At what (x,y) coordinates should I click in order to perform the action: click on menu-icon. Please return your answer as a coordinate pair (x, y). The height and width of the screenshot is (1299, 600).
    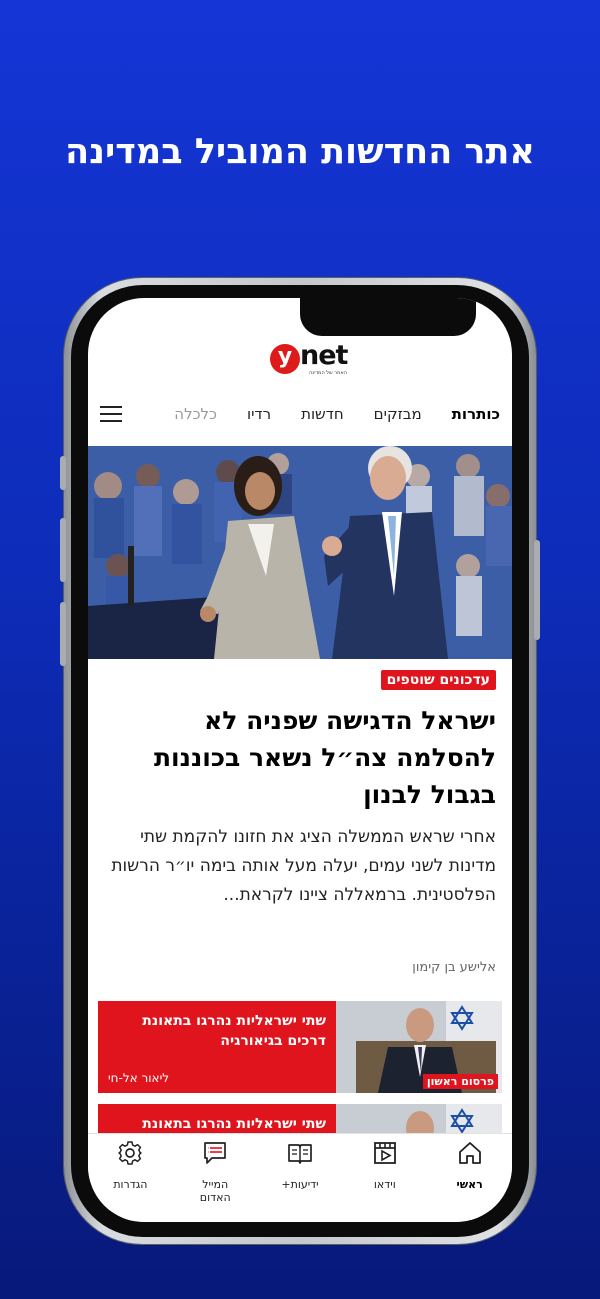
    Looking at the image, I should click on (111, 414).